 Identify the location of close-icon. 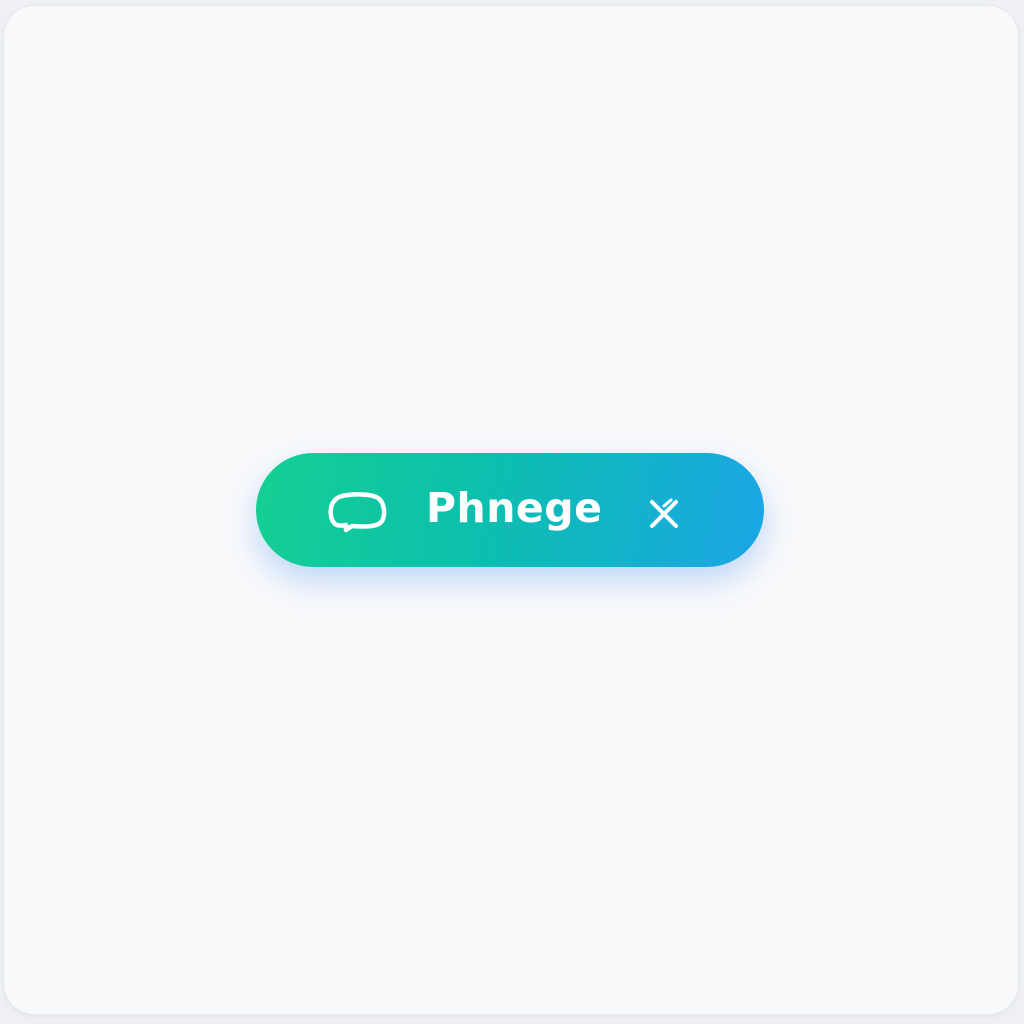
(664, 514).